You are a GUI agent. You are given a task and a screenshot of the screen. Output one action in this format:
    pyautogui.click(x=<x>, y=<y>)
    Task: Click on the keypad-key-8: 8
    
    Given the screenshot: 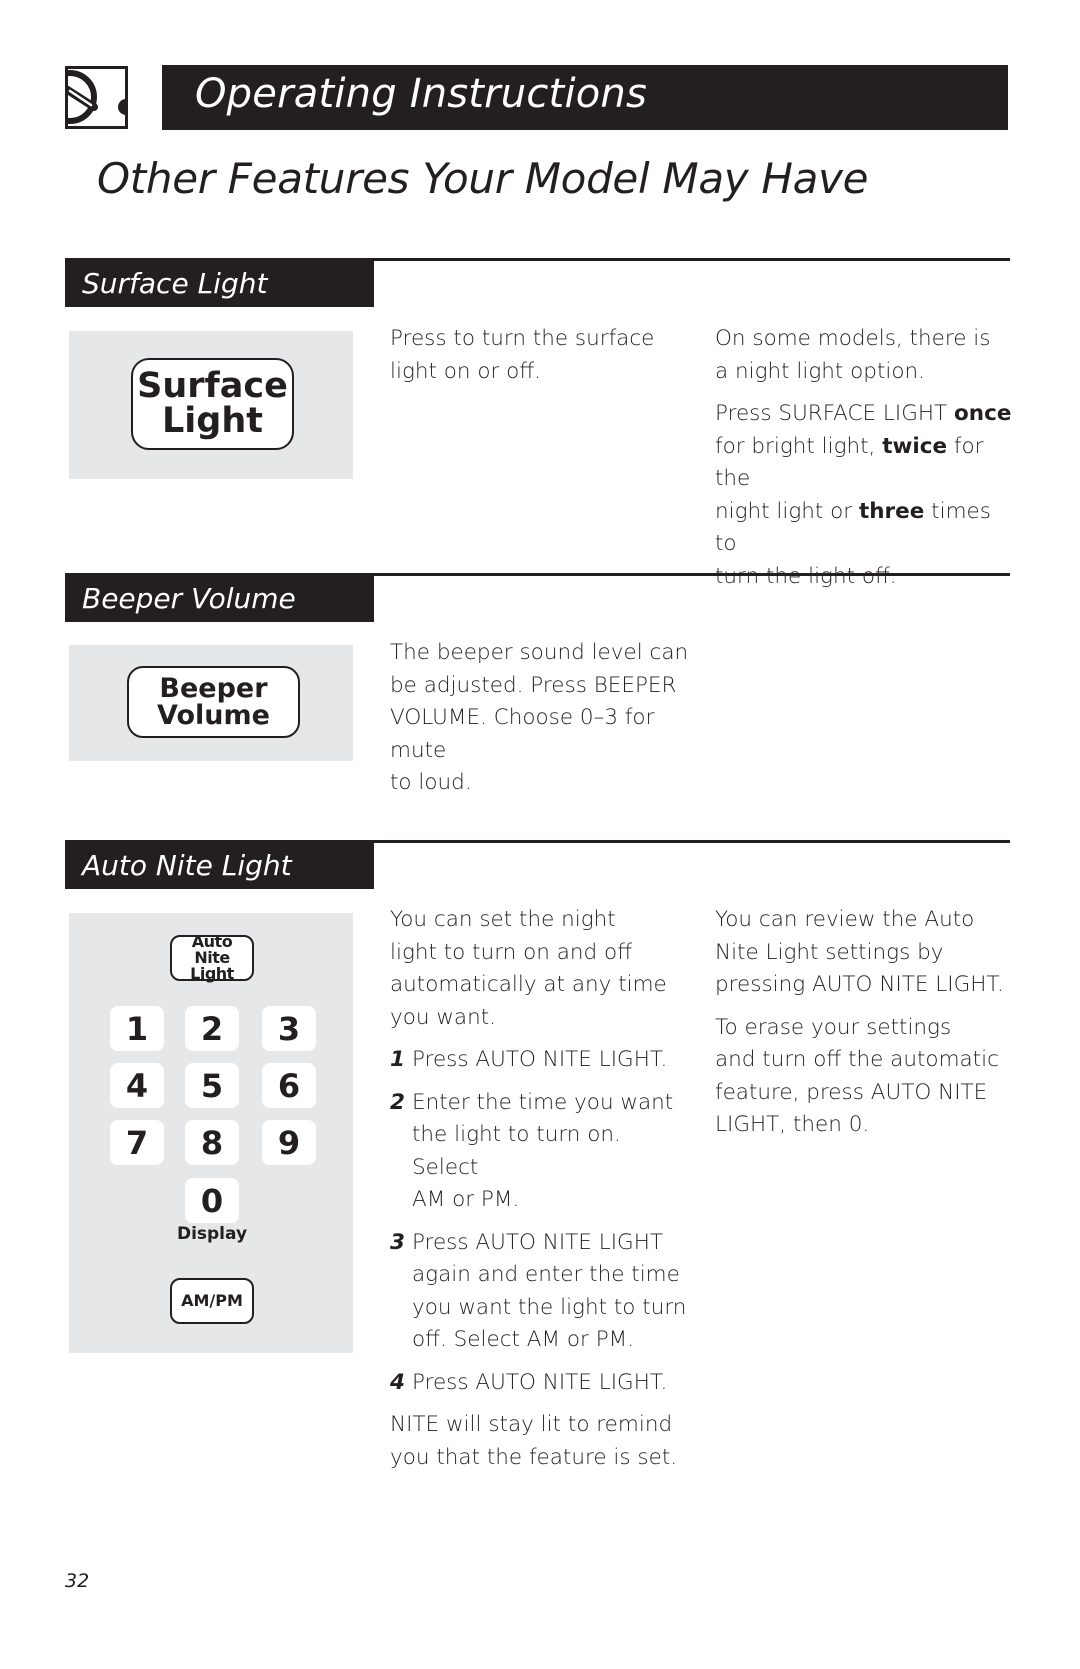 What is the action you would take?
    pyautogui.click(x=212, y=1142)
    